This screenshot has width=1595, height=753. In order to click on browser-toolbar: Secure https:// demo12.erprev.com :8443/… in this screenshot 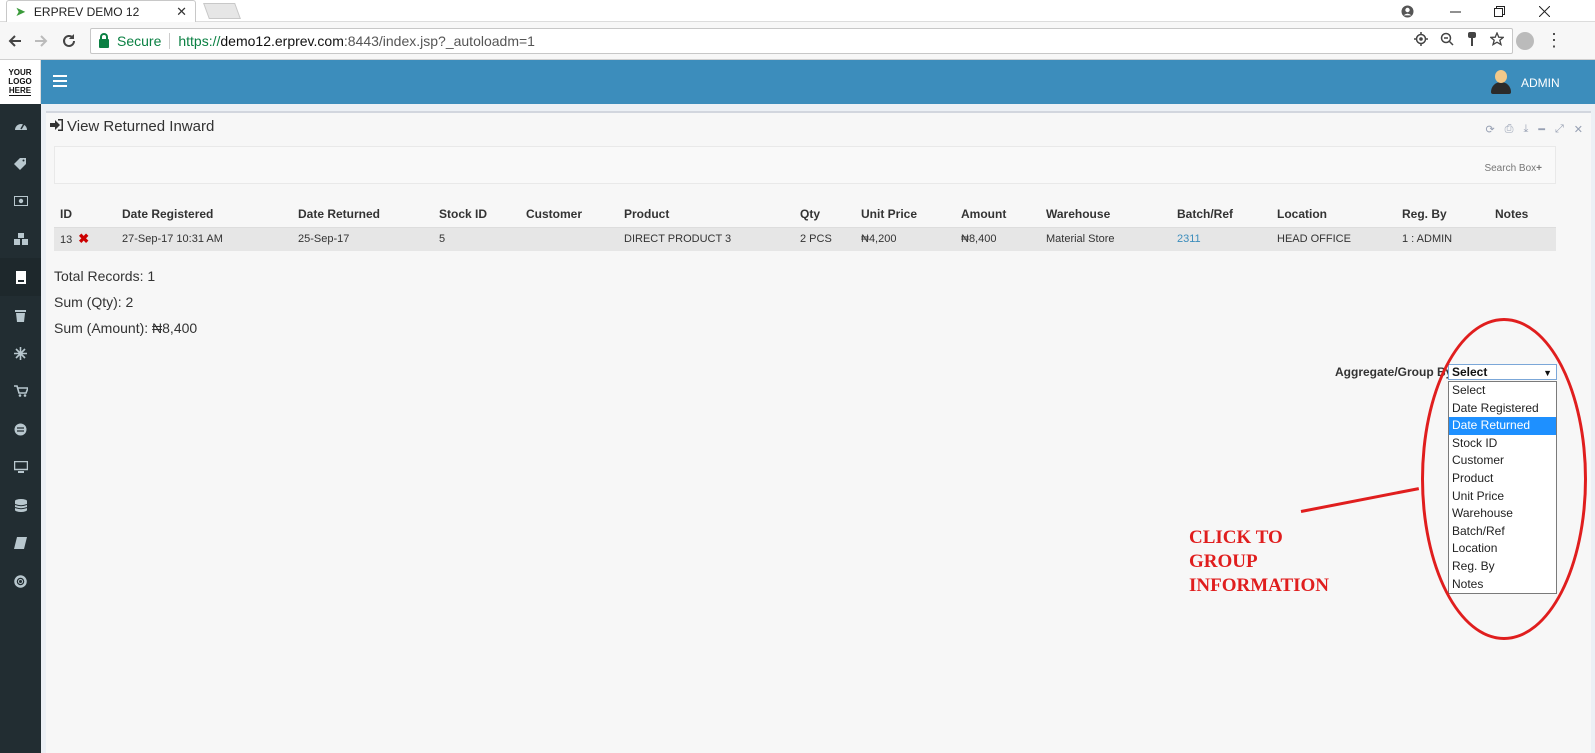, I will do `click(797, 41)`.